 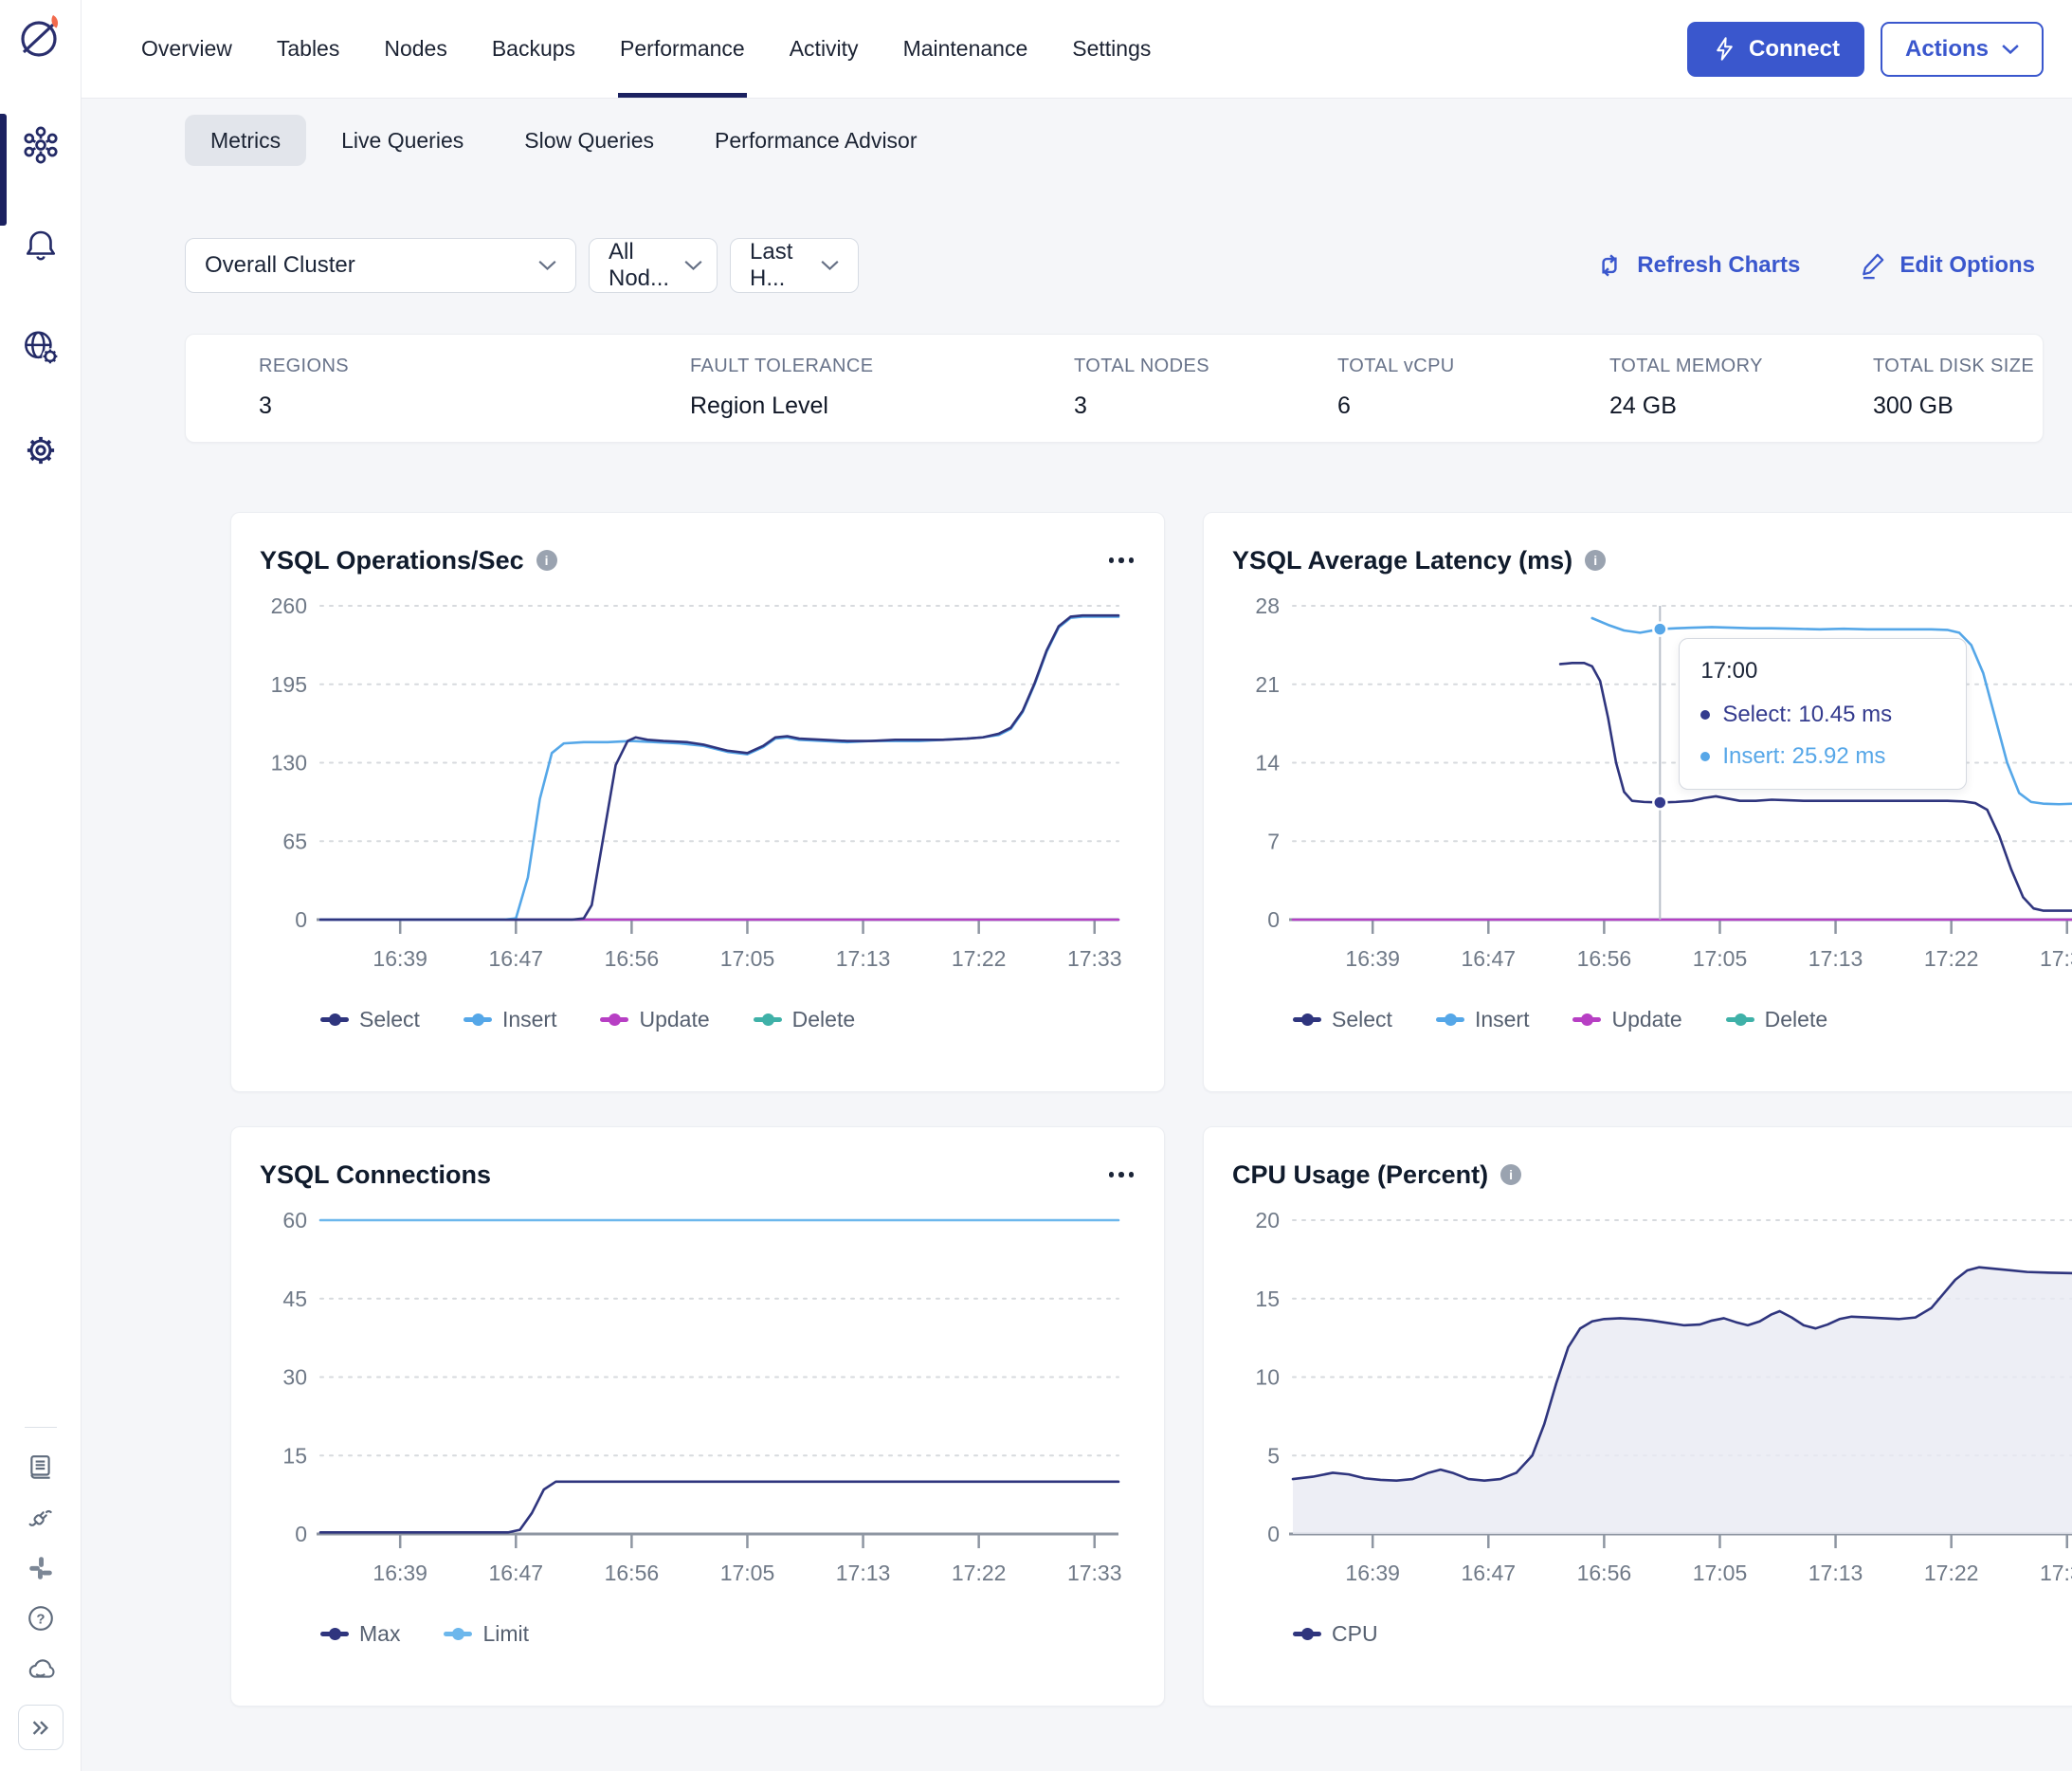 What do you see at coordinates (41, 145) in the screenshot?
I see `clusters-icon` at bounding box center [41, 145].